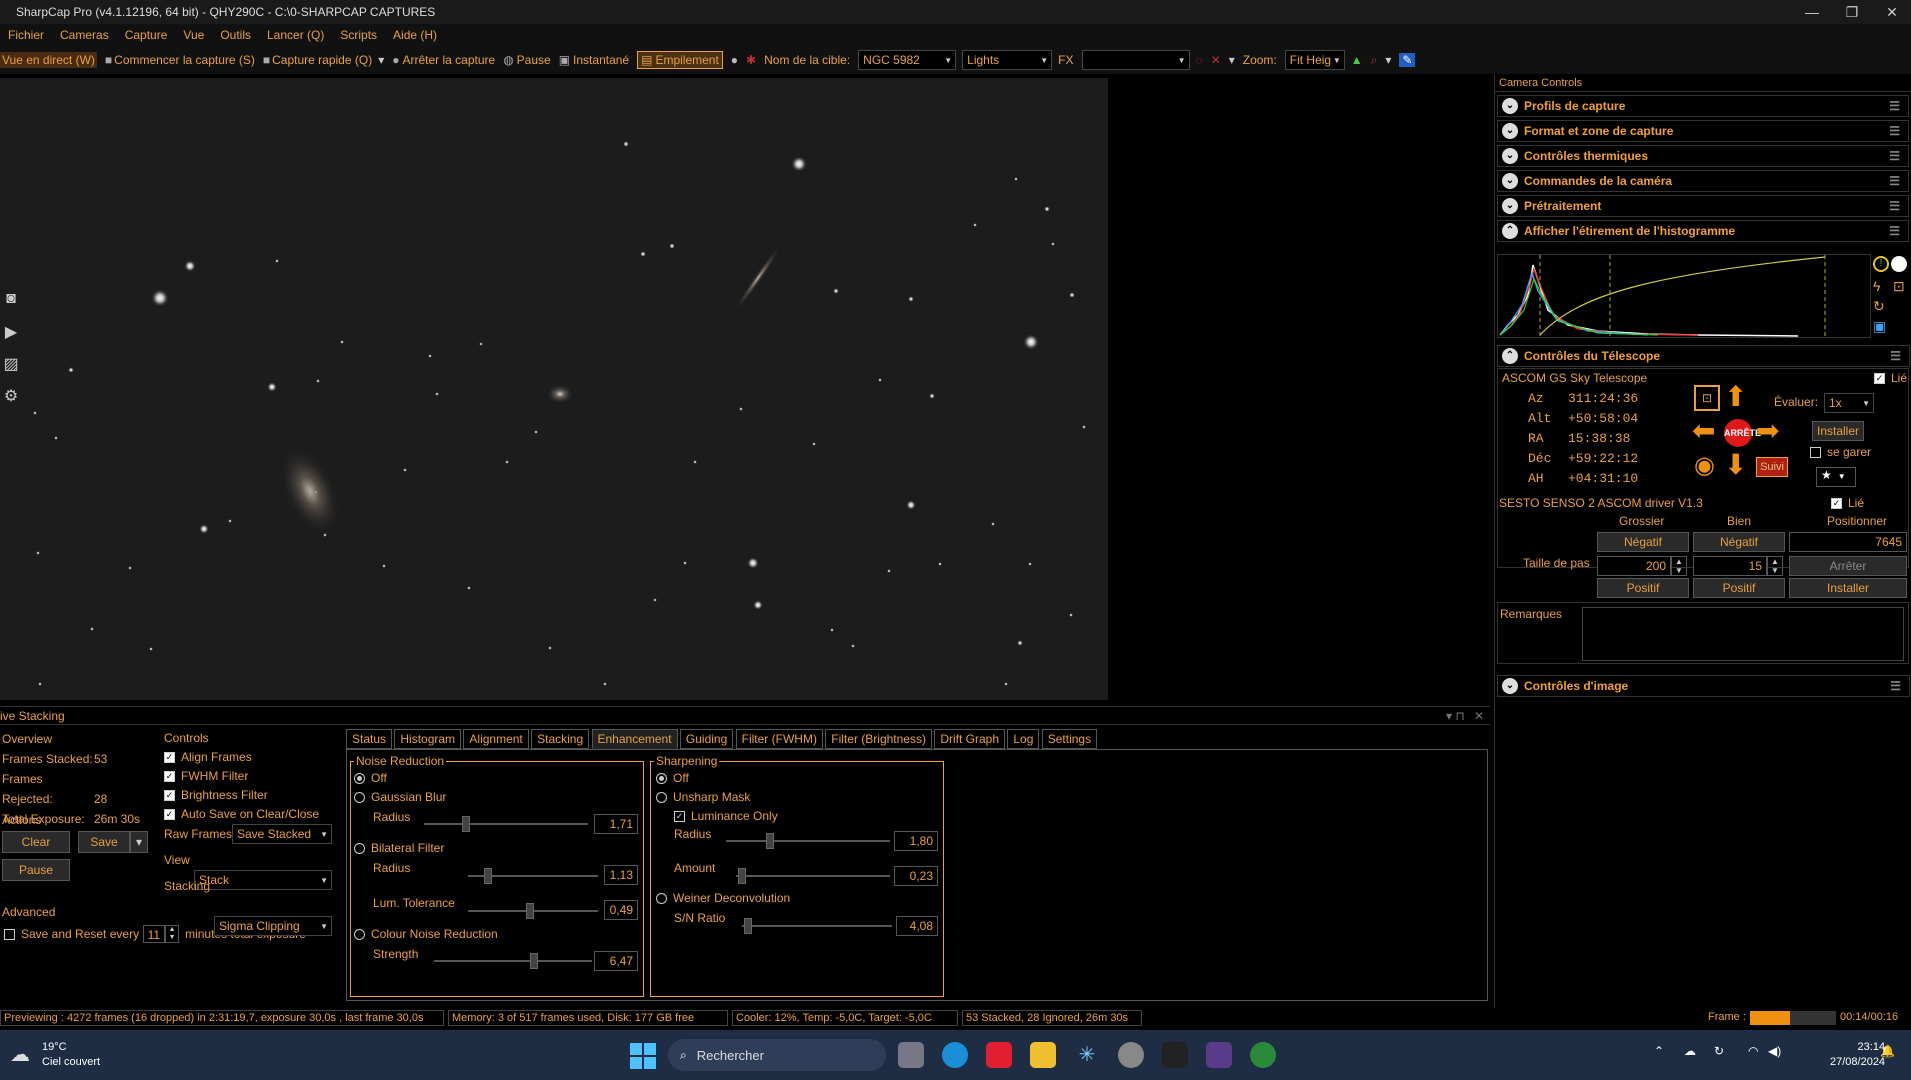  I want to click on coarse-step-spinner: ▲ ▼, so click(1679, 566).